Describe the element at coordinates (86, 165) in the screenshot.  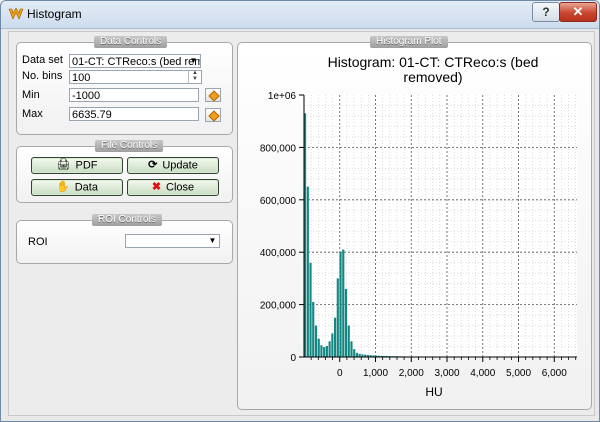
I see `pdf-button-label: PDF` at that location.